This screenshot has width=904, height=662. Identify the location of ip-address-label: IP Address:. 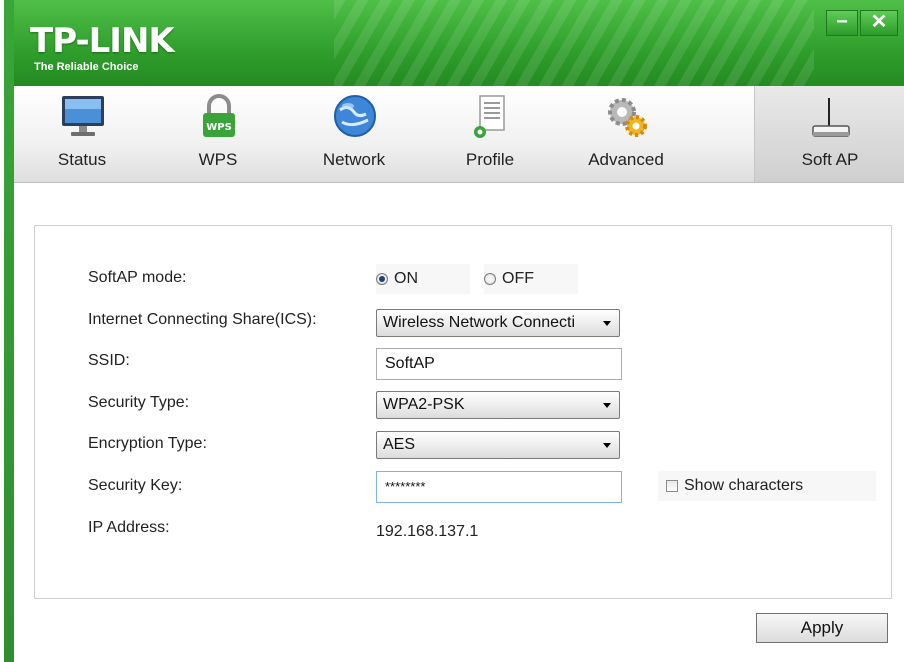
(129, 527).